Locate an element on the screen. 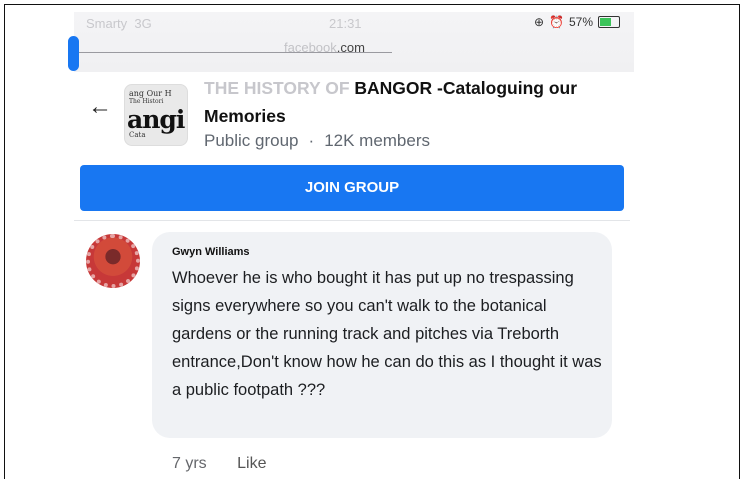 This screenshot has width=747, height=479. comment-age: 7 yrs is located at coordinates (189, 463).